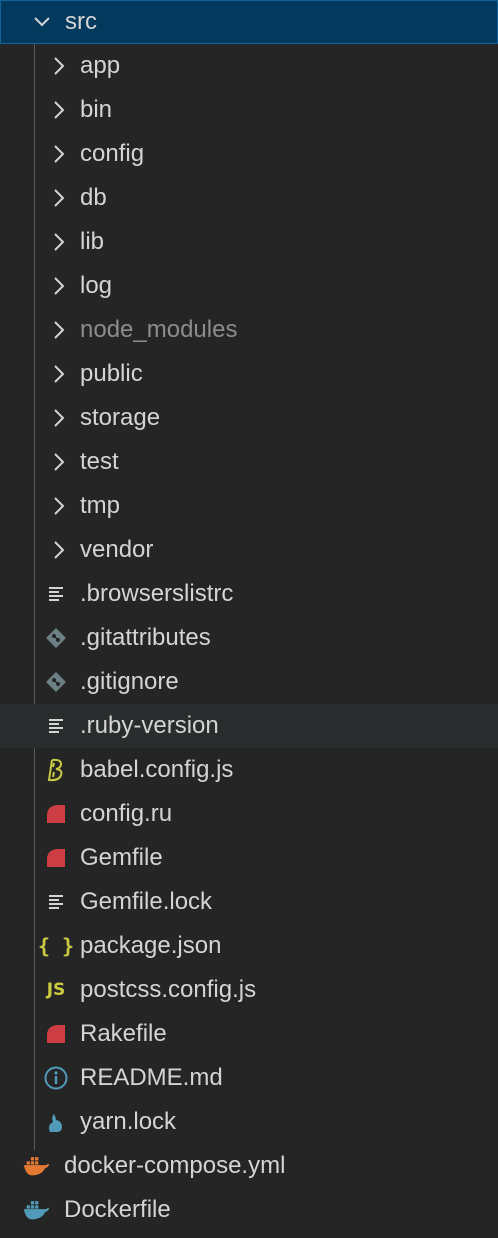 The image size is (498, 1238). Describe the element at coordinates (121, 857) in the screenshot. I see `file-label: Gemfile` at that location.